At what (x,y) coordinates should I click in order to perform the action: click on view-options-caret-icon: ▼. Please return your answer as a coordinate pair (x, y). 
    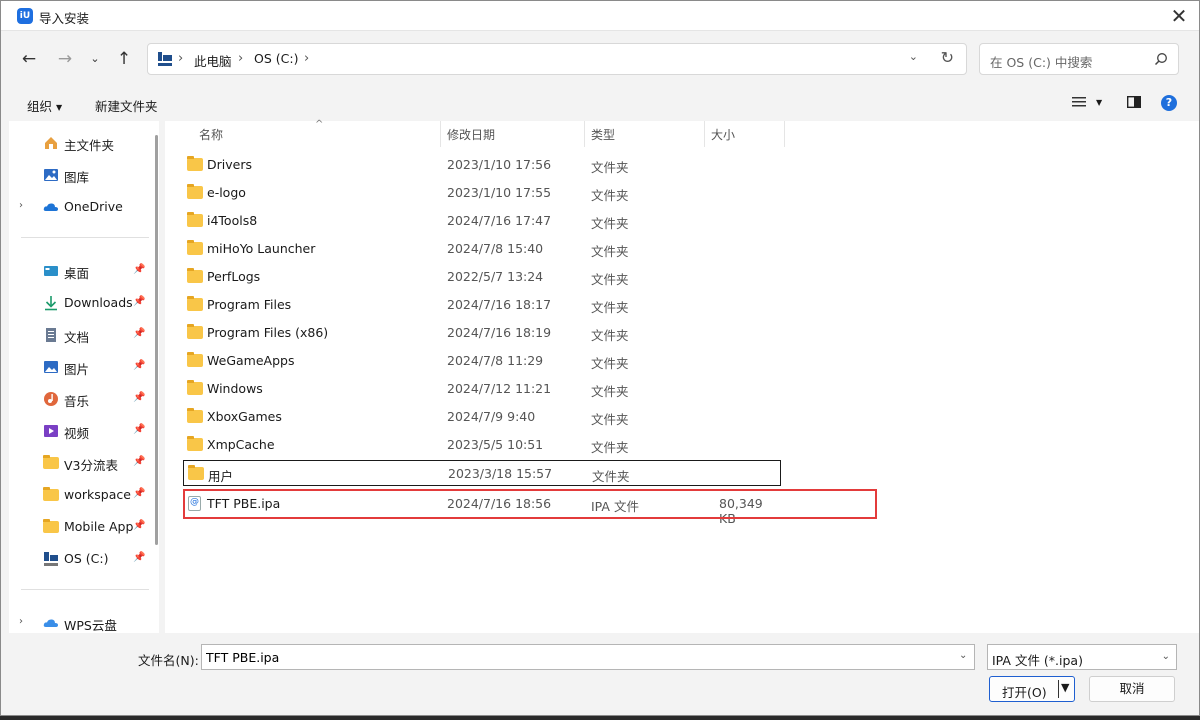
    Looking at the image, I should click on (1099, 102).